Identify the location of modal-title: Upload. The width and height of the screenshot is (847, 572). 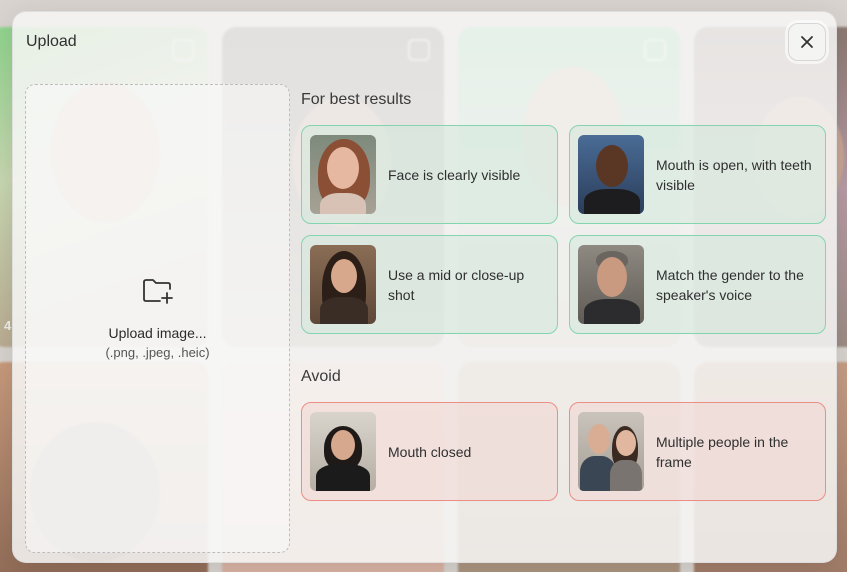
(51, 41).